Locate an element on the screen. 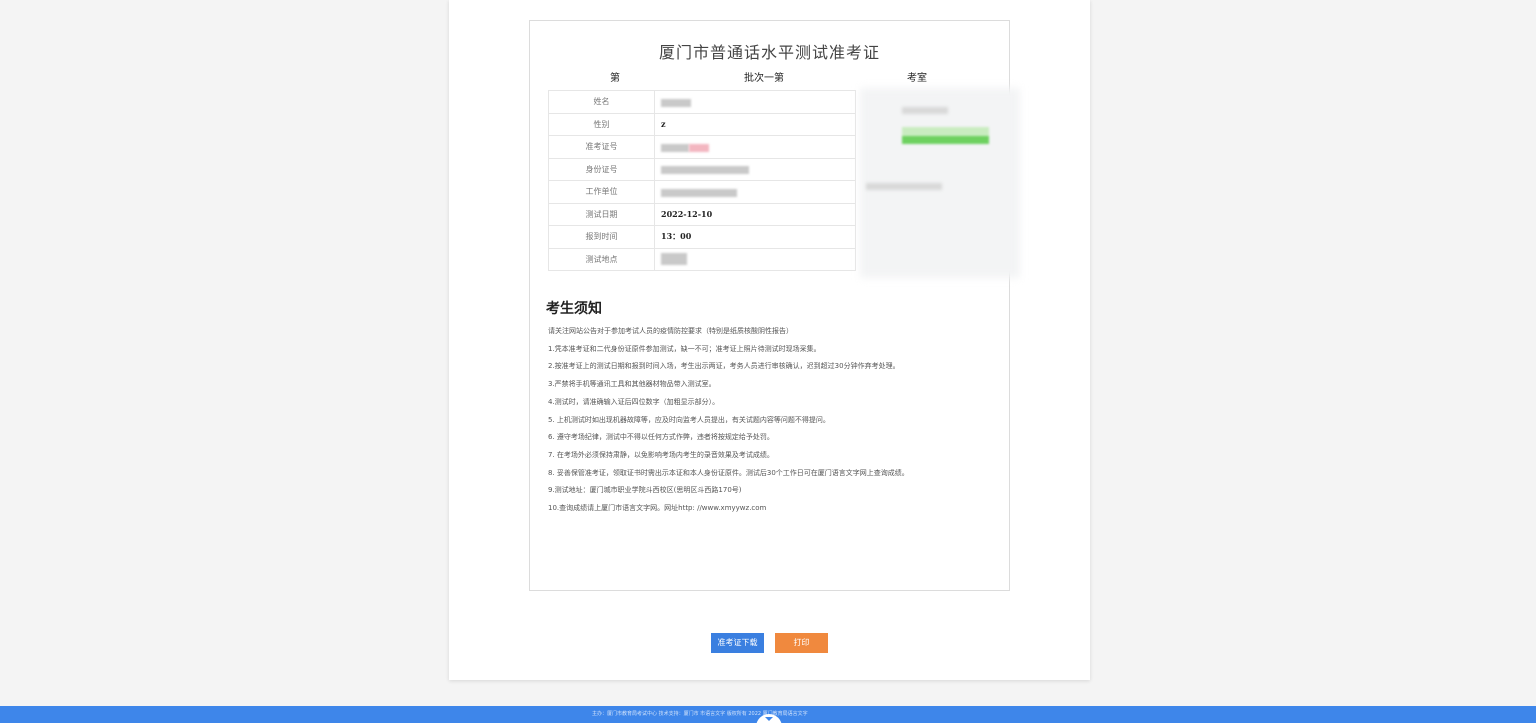 Image resolution: width=1536 pixels, height=723 pixels. info-row-ticket-no: 准考证号 is located at coordinates (702, 147).